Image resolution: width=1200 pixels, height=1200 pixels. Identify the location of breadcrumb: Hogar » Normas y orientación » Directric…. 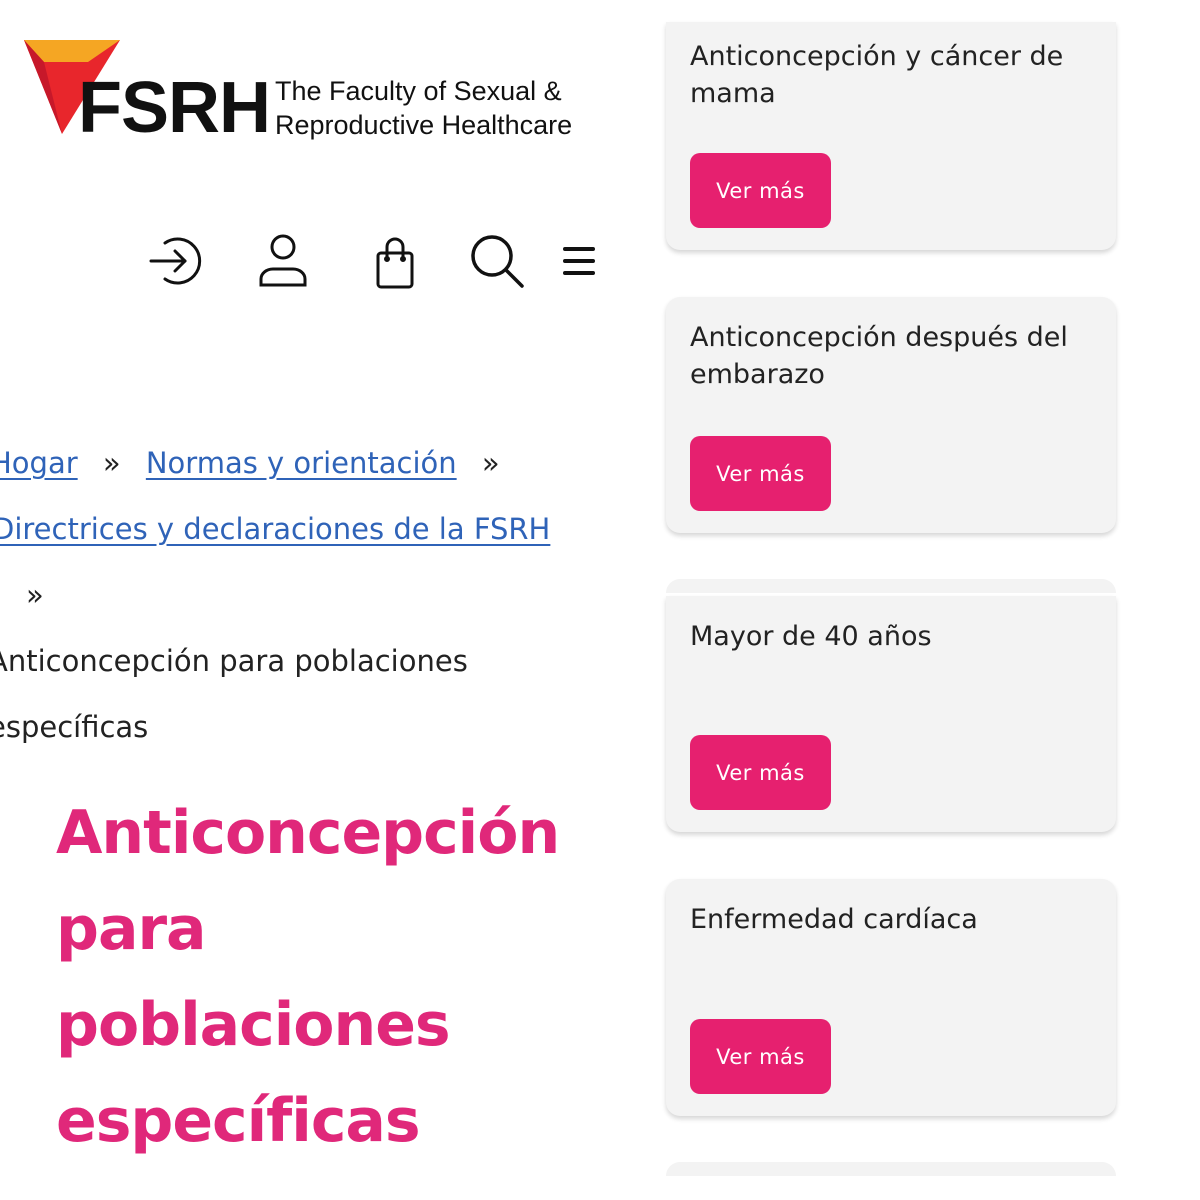
(310, 595).